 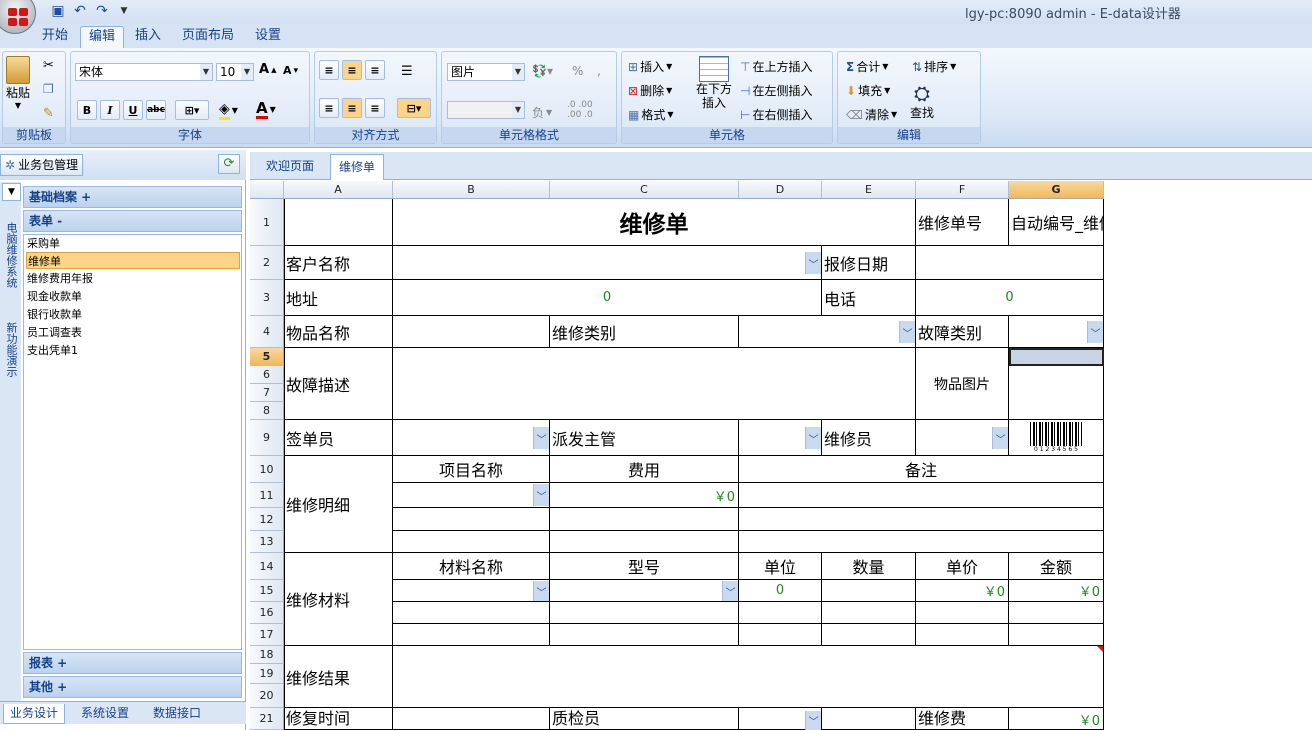 What do you see at coordinates (962, 222) in the screenshot?
I see `label-repair-no: 维修单号` at bounding box center [962, 222].